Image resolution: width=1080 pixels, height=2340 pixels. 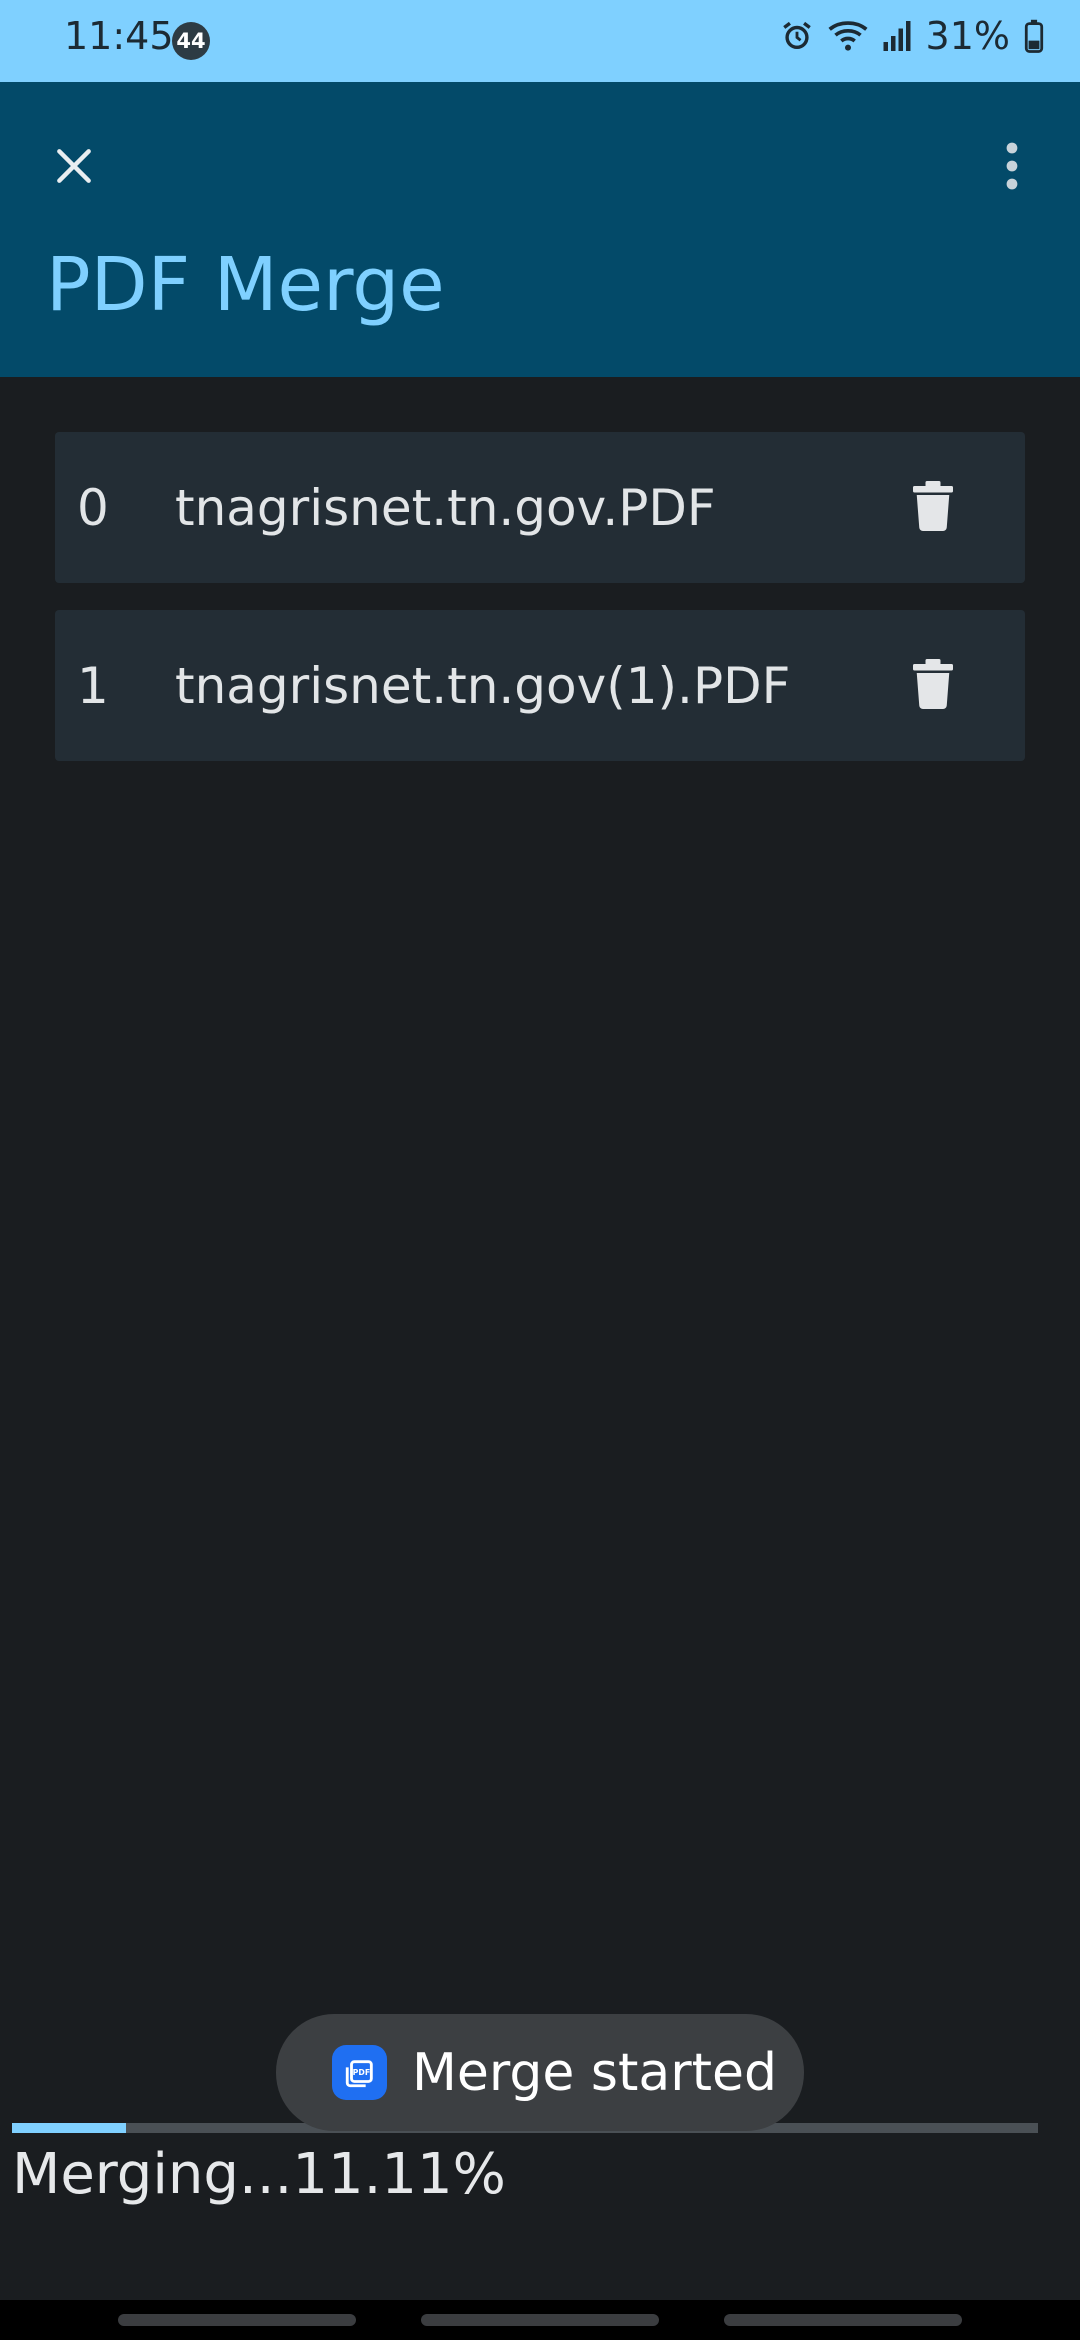 I want to click on pdf-app-icon: PDF, so click(x=359, y=2072).